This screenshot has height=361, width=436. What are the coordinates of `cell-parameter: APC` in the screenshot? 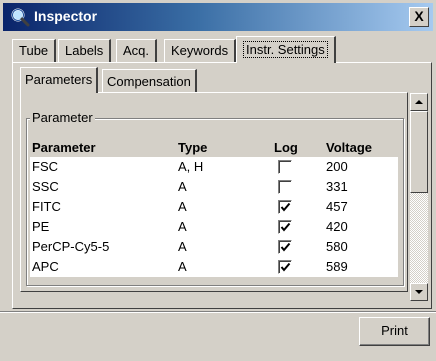 It's located at (45, 266).